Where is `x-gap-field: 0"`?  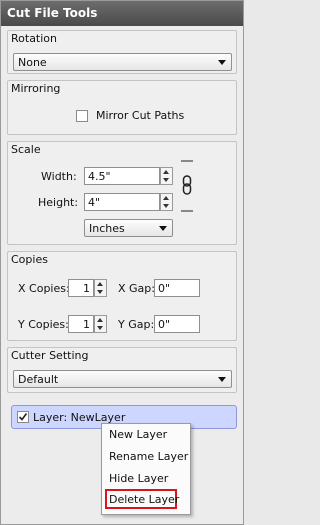
x-gap-field: 0" is located at coordinates (177, 288).